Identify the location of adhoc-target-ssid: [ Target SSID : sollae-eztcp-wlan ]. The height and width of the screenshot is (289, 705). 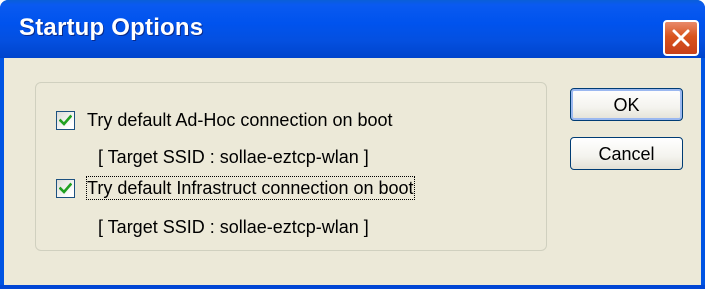
(233, 157).